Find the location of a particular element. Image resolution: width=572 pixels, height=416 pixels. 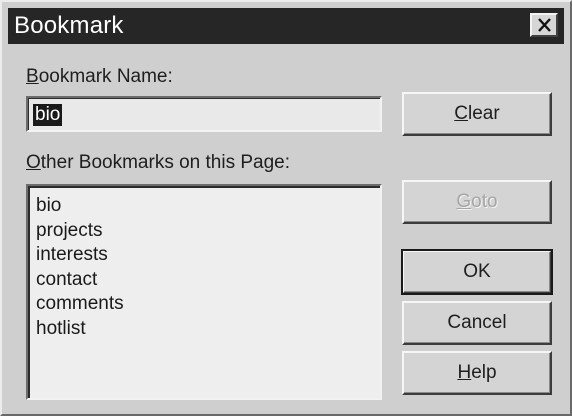

list-item: comments is located at coordinates (208, 304).